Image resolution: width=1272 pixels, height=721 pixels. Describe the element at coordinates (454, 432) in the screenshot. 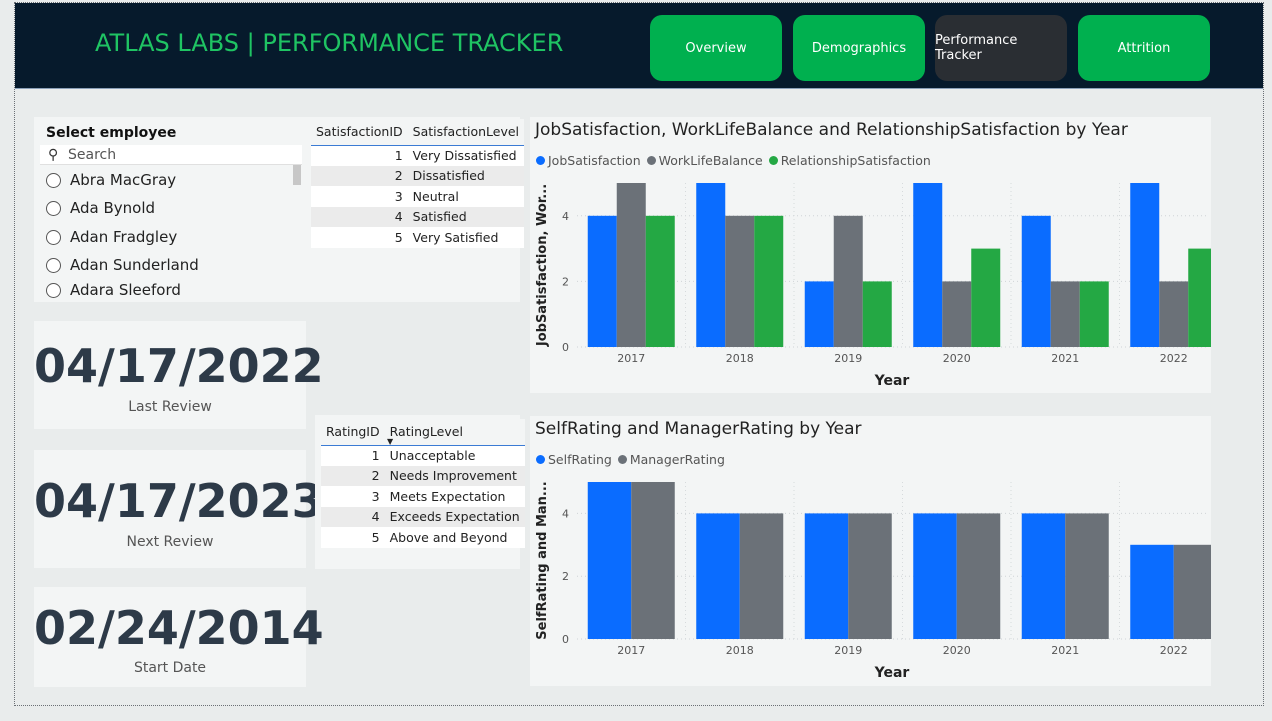

I see `column-header: RatingLevel` at that location.